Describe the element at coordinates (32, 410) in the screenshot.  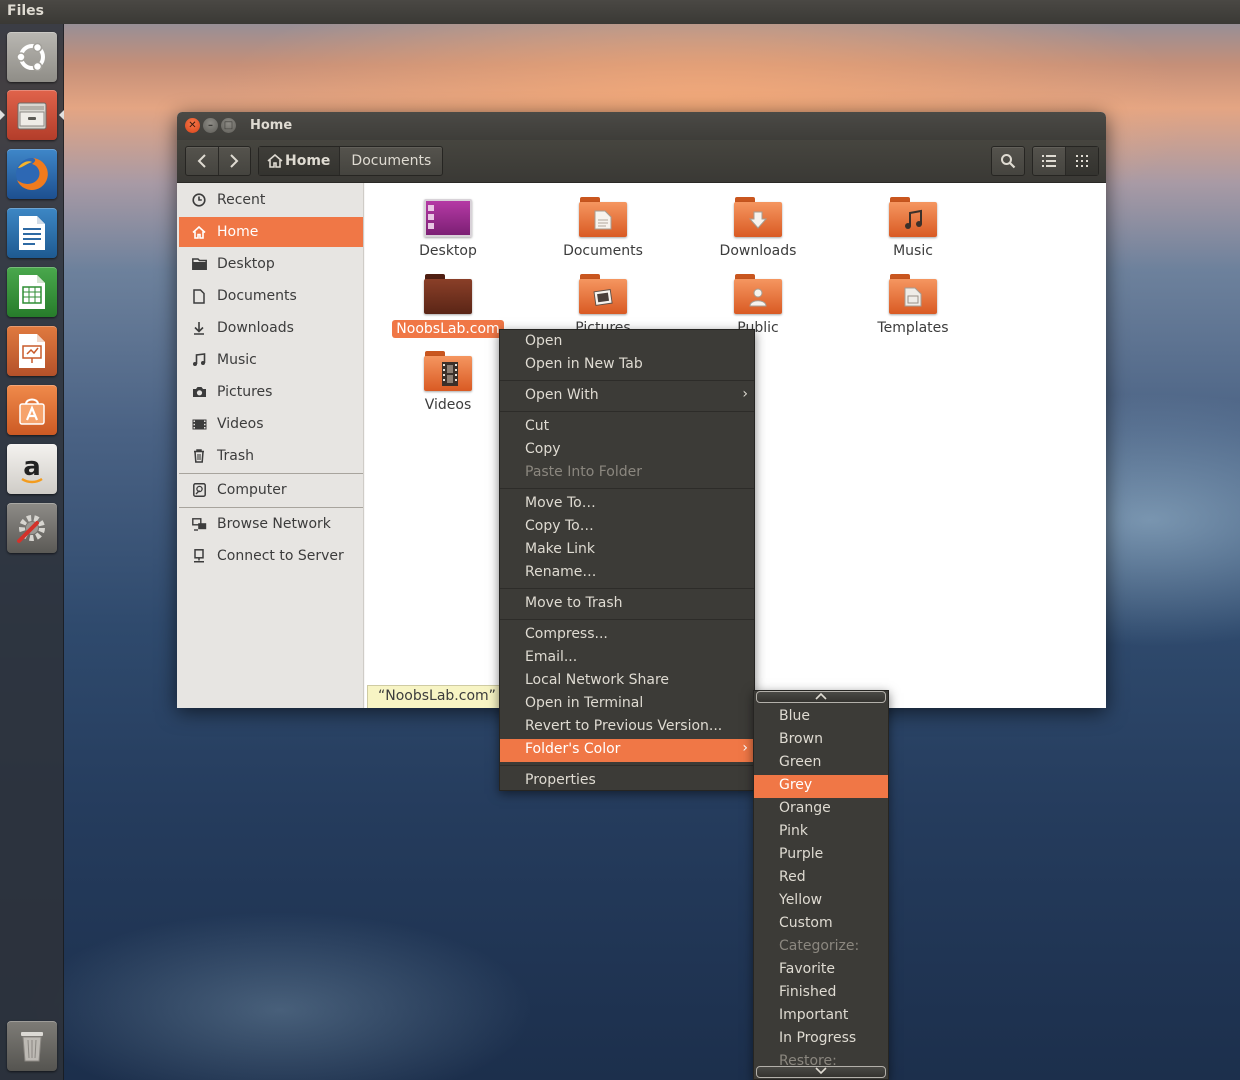
I see `launcher-software-center` at that location.